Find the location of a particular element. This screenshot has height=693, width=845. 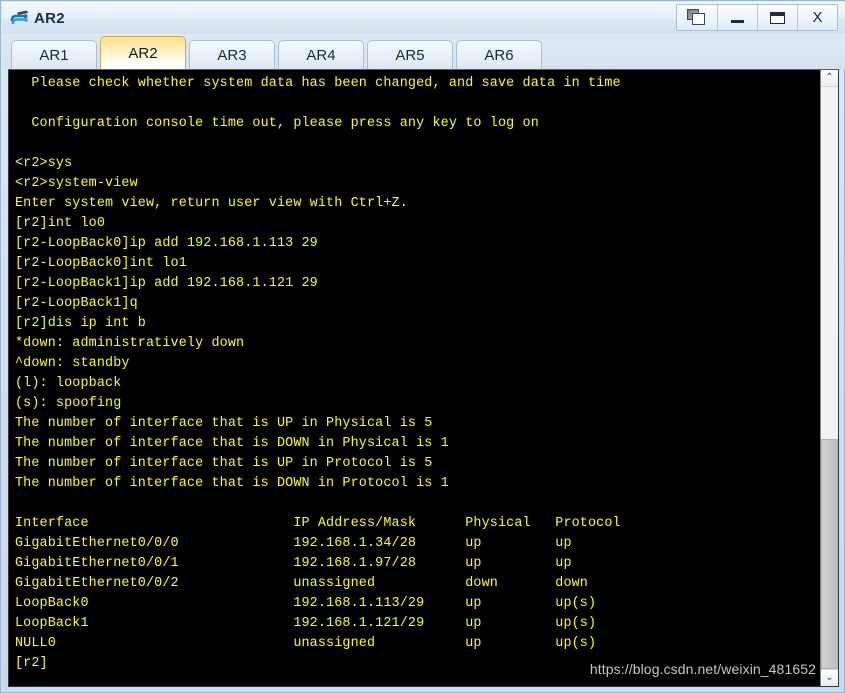

terminal-line: LoopBack1 192.168.1.121/29 up up(s) is located at coordinates (306, 623).